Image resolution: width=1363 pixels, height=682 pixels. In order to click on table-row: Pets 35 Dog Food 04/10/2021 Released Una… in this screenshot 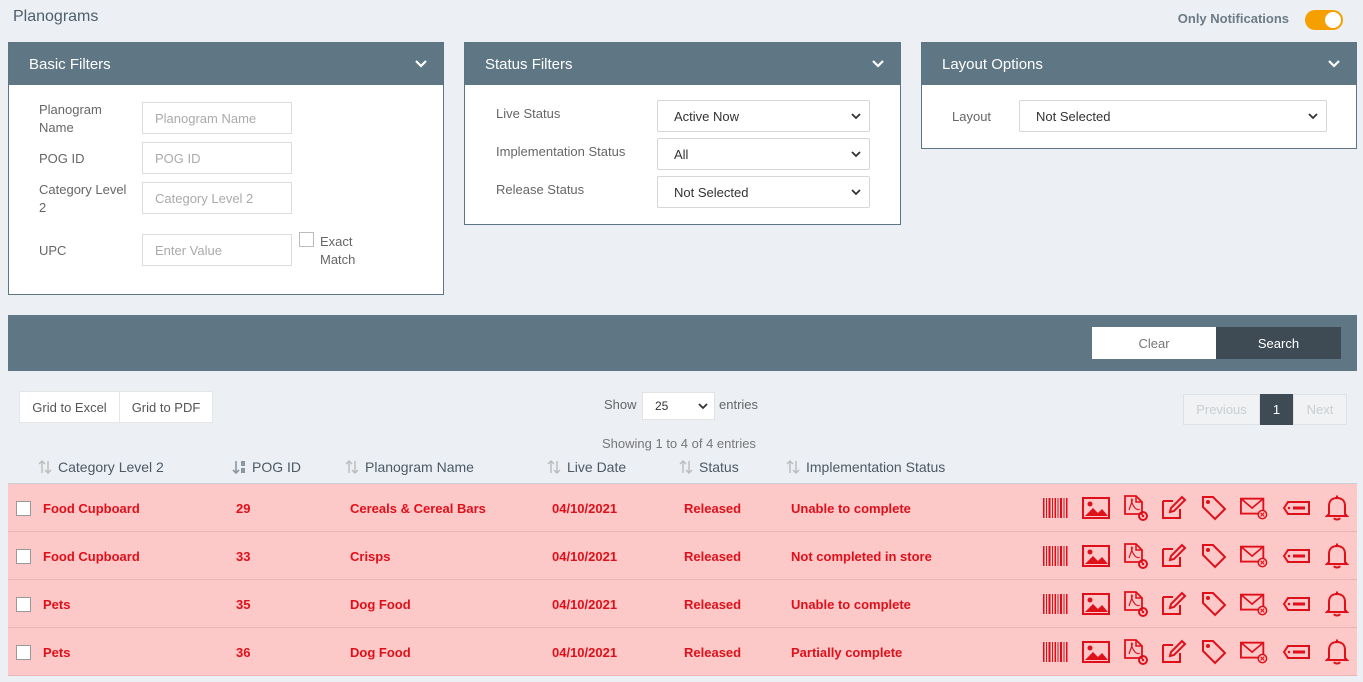, I will do `click(682, 604)`.